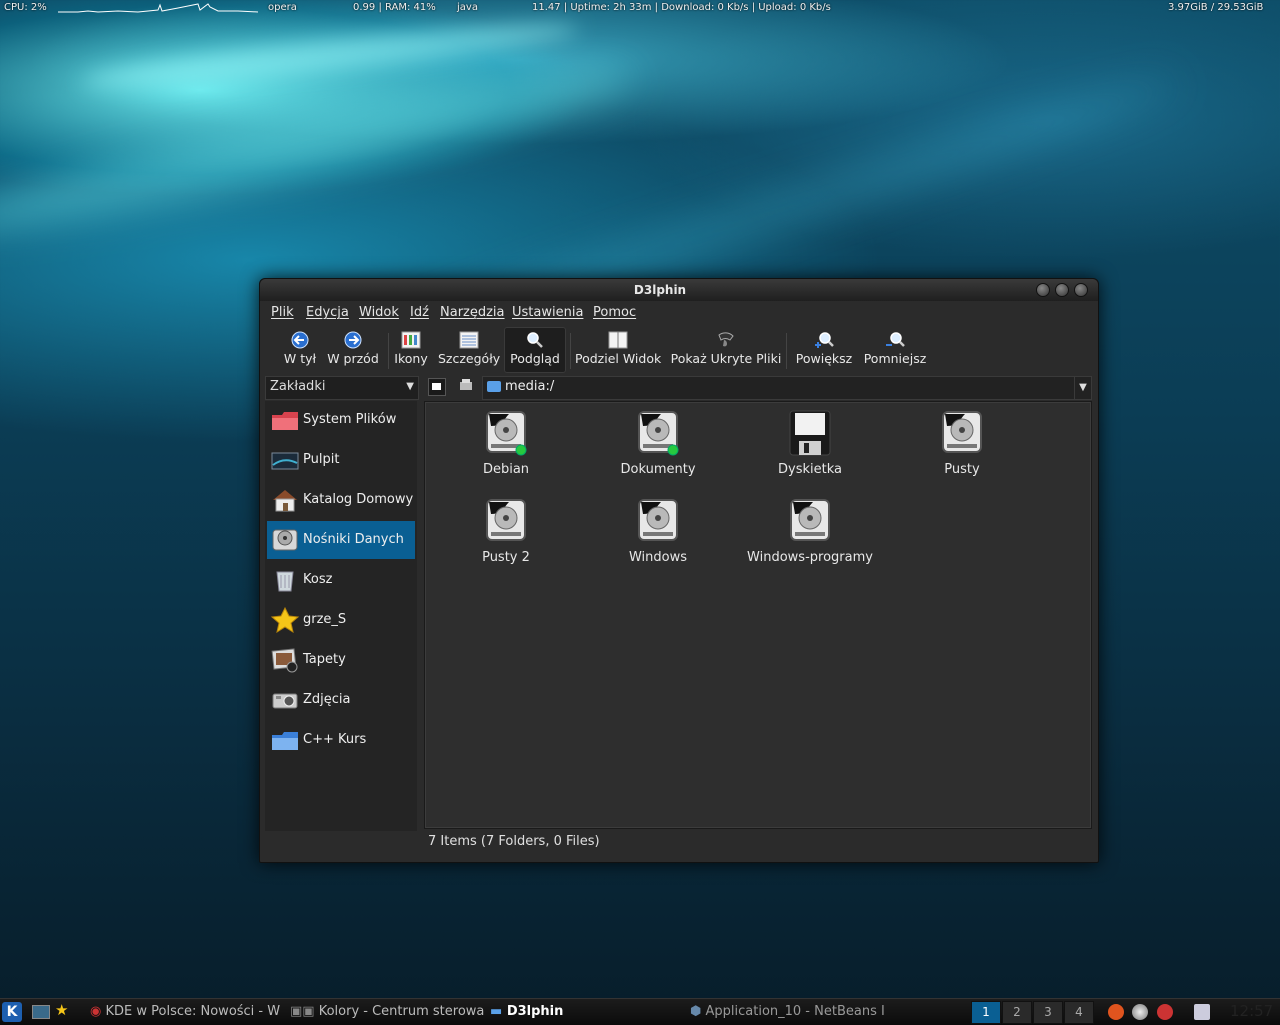 This screenshot has height=1025, width=1280. Describe the element at coordinates (824, 350) in the screenshot. I see `zoom-in-button: Powiększ` at that location.